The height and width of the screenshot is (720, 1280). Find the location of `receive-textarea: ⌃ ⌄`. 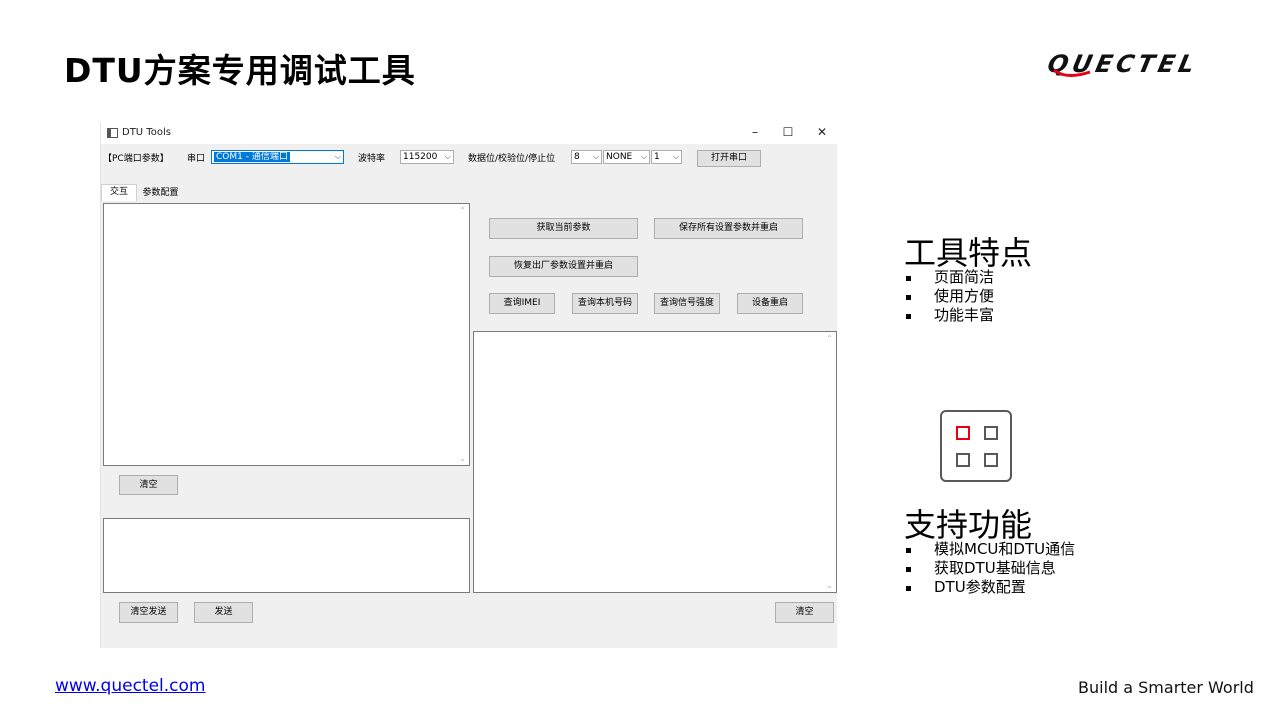

receive-textarea: ⌃ ⌄ is located at coordinates (286, 334).